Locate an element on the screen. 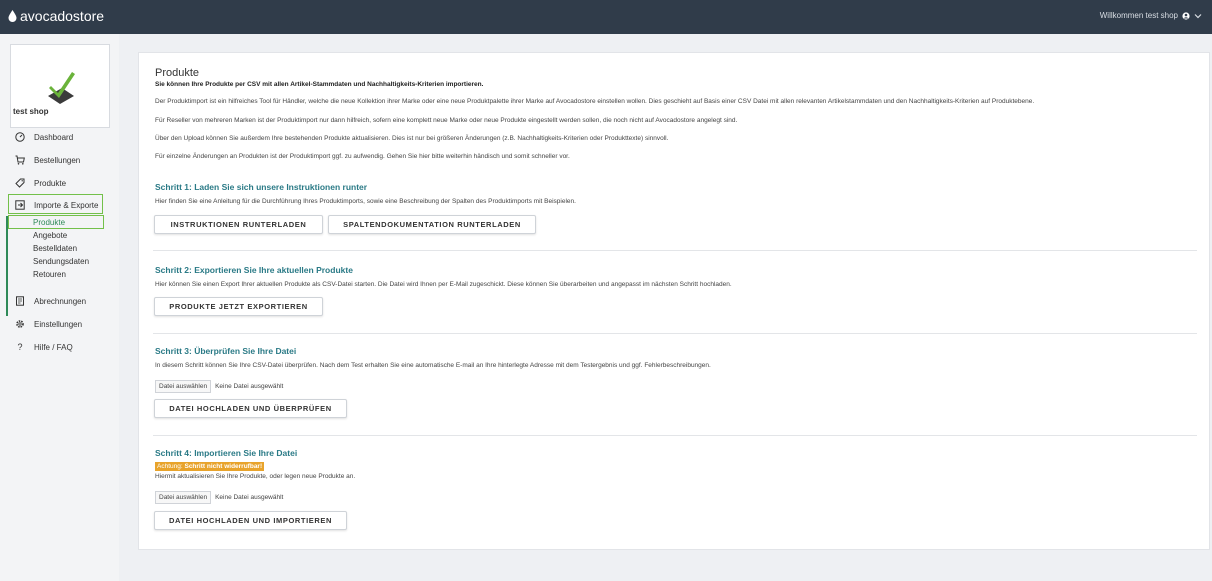 The width and height of the screenshot is (1212, 581). subitem-angebote: Angebote is located at coordinates (50, 235).